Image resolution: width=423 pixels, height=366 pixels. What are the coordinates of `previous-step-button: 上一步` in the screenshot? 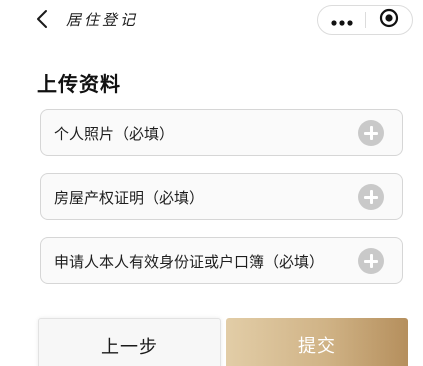 It's located at (129, 342).